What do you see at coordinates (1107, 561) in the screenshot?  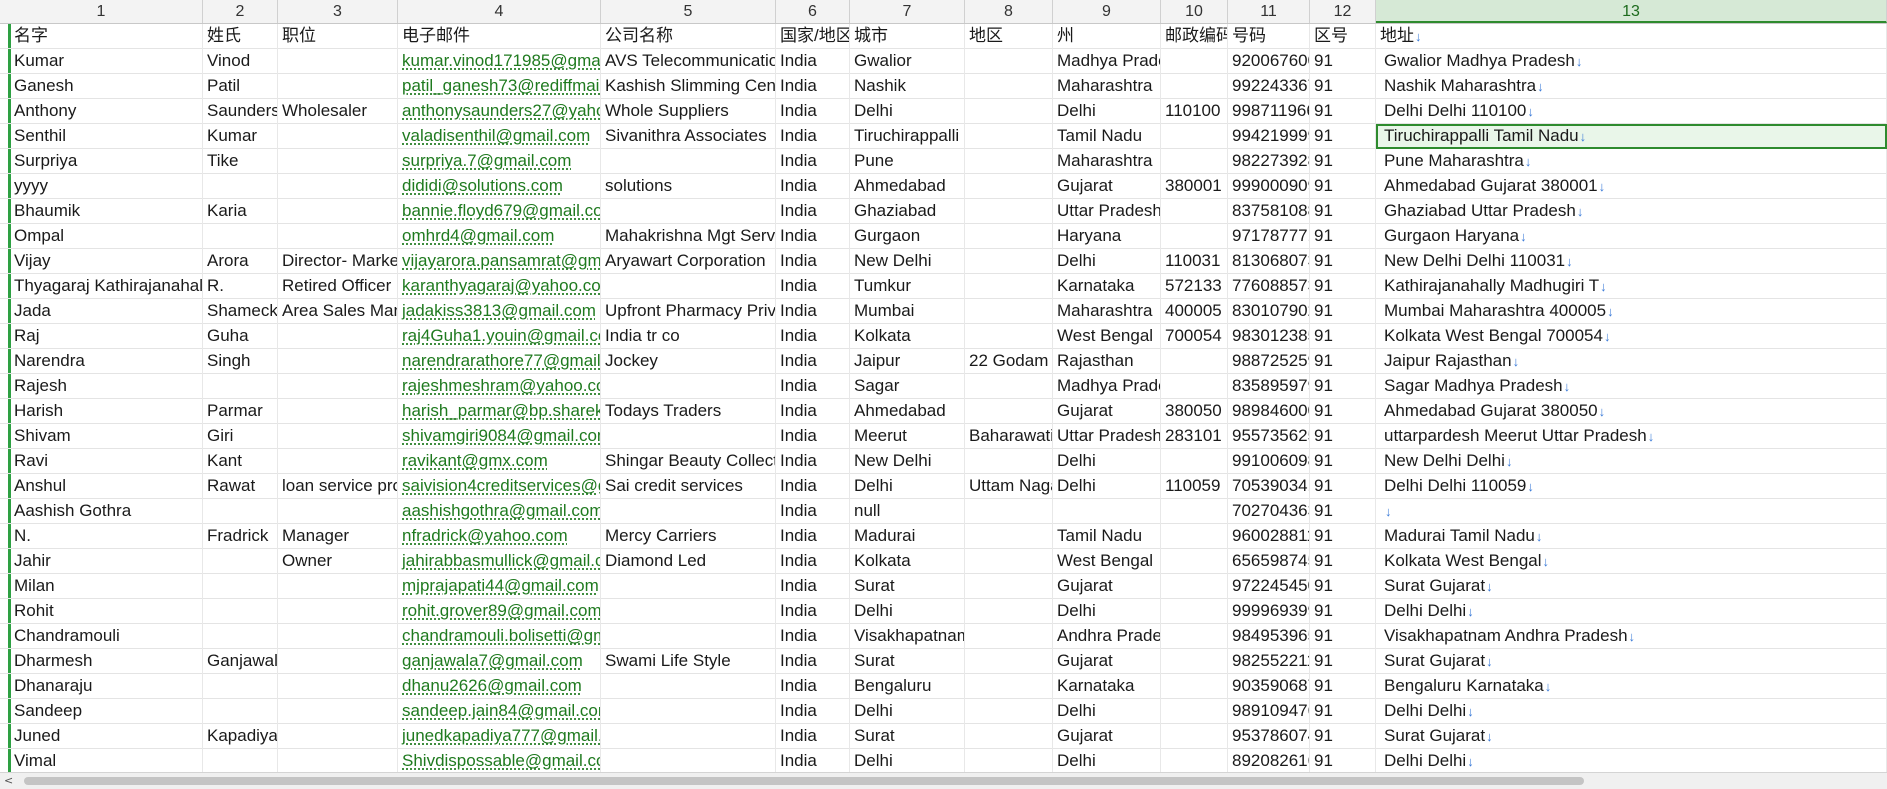 I see `cell-state: West Bengal` at bounding box center [1107, 561].